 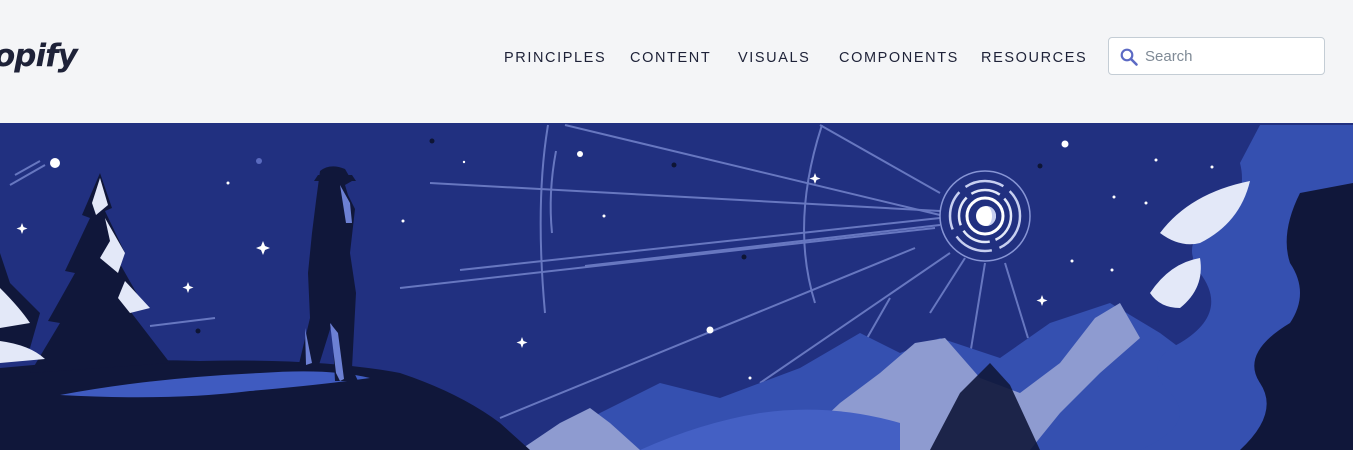 I want to click on nav-item-principles: PRINCIPLES, so click(x=555, y=58).